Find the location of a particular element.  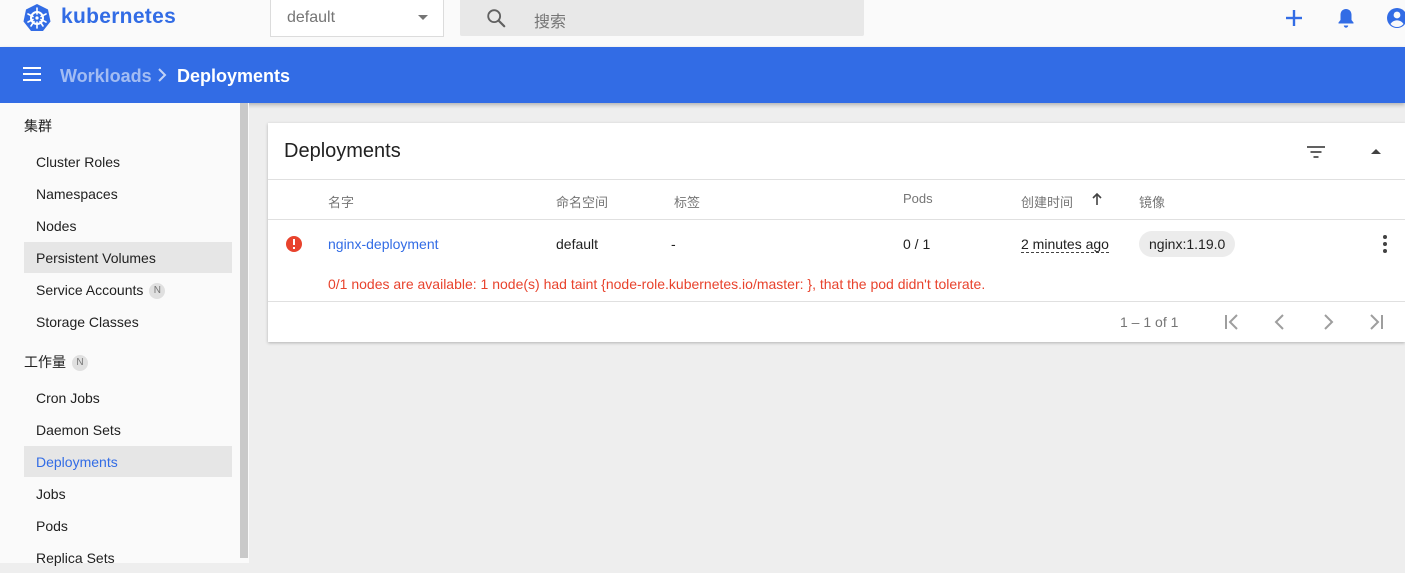

sidebar-item-label: Nodes is located at coordinates (56, 226).